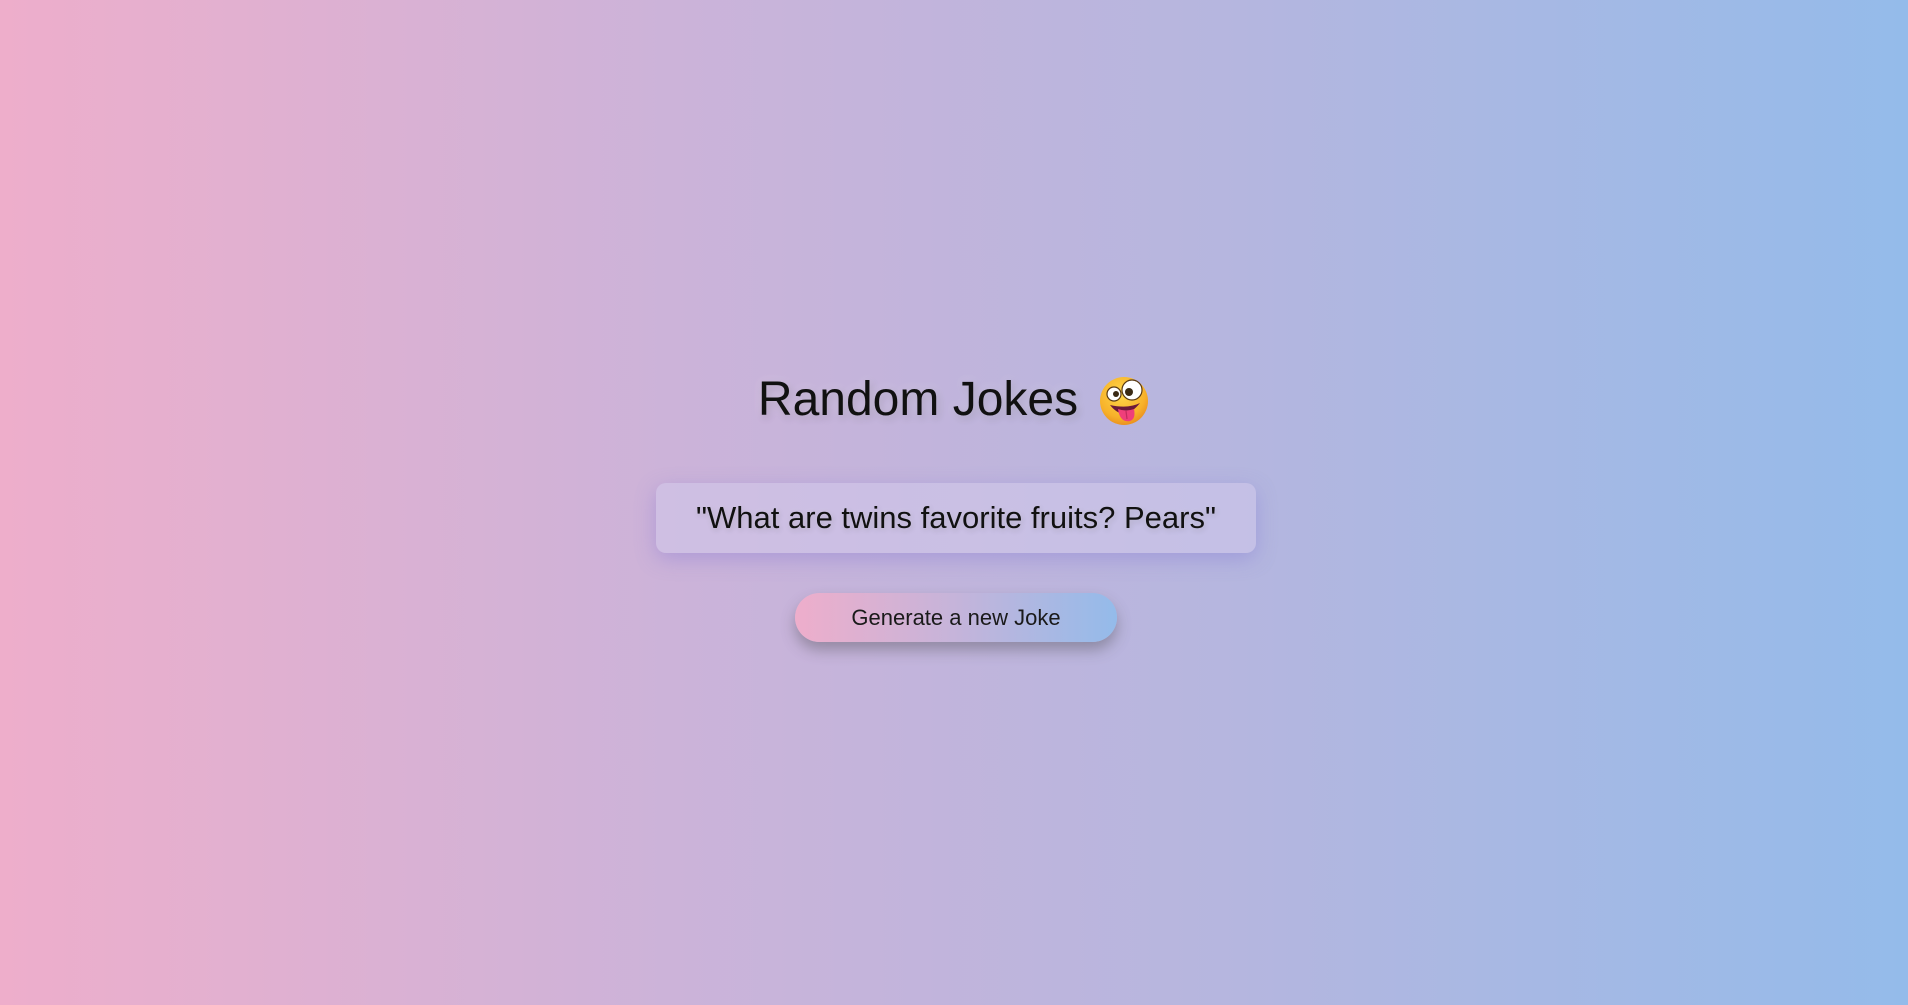 This screenshot has height=1005, width=1908. I want to click on page-title: Random Jokes, so click(918, 399).